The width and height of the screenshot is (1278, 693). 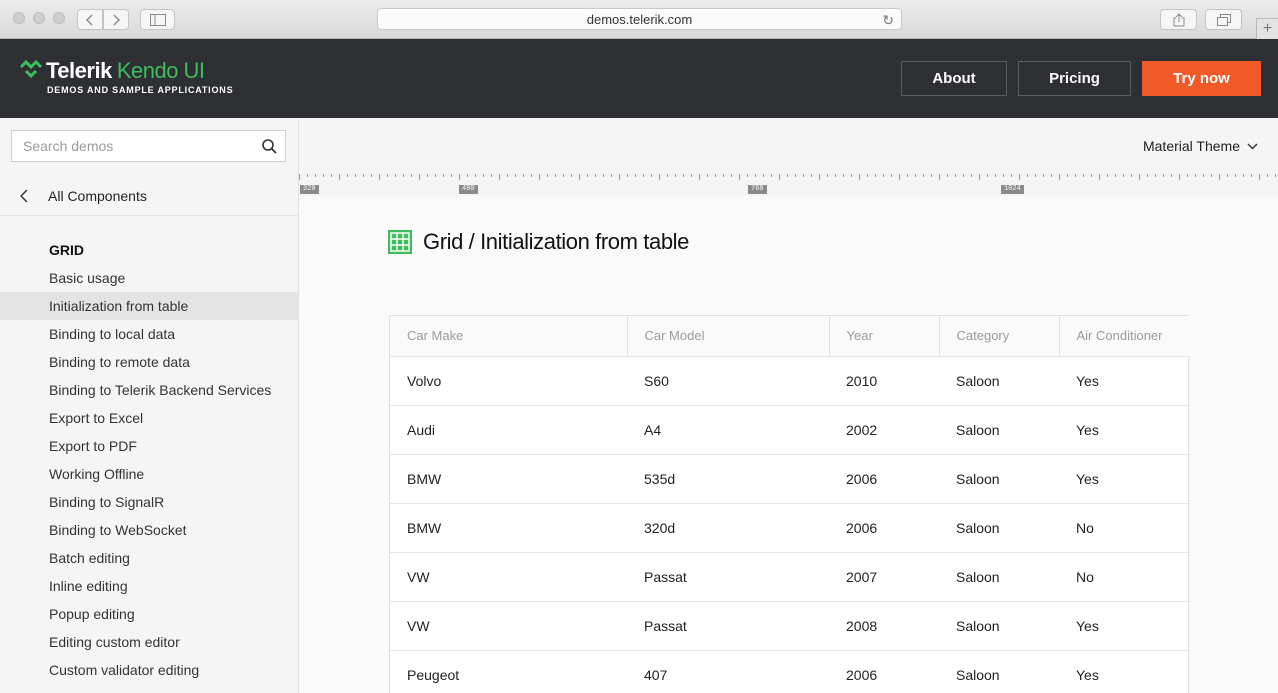 I want to click on tabs-icon, so click(x=1223, y=19).